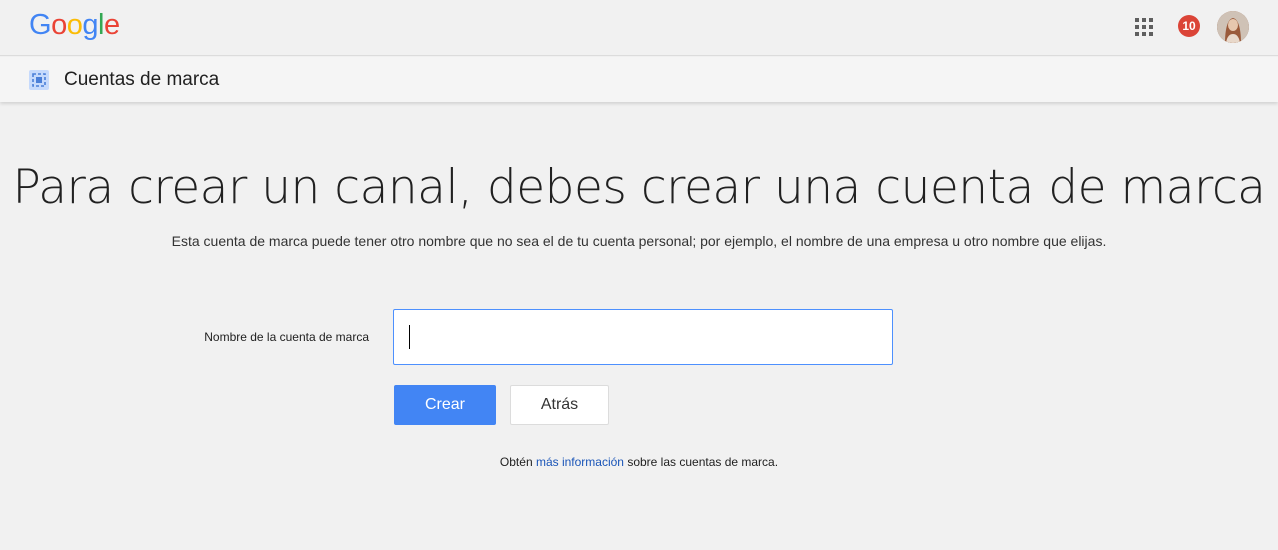 This screenshot has height=550, width=1278. What do you see at coordinates (643, 337) in the screenshot?
I see `brand-name-input` at bounding box center [643, 337].